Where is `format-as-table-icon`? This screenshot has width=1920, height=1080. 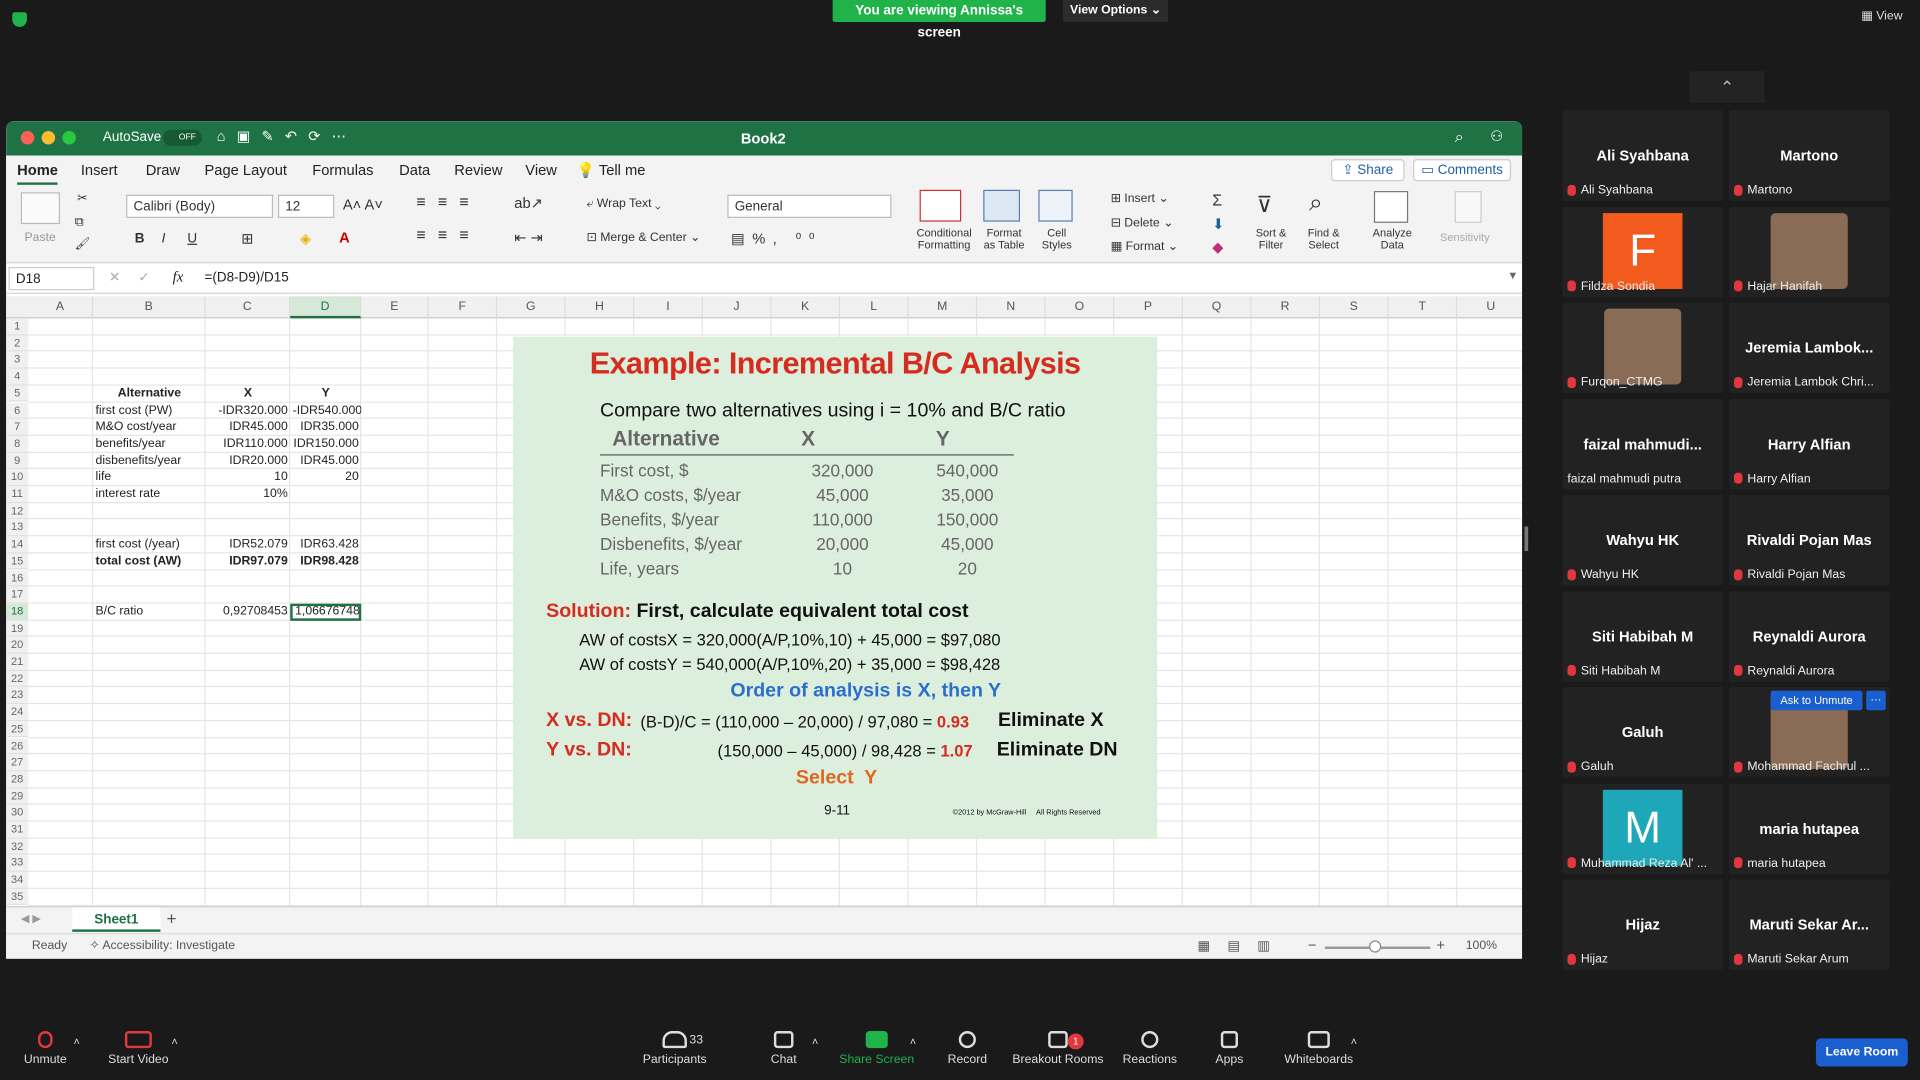
format-as-table-icon is located at coordinates (1002, 205).